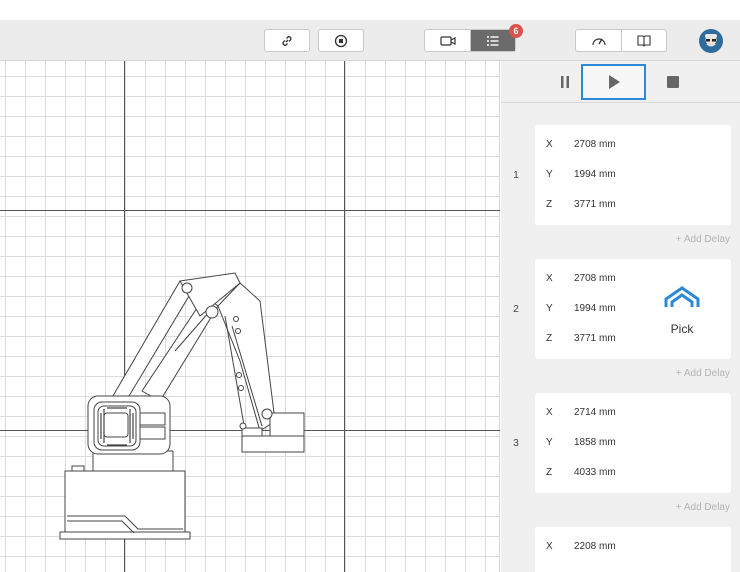  Describe the element at coordinates (370, 10) in the screenshot. I see `title-spacer` at that location.